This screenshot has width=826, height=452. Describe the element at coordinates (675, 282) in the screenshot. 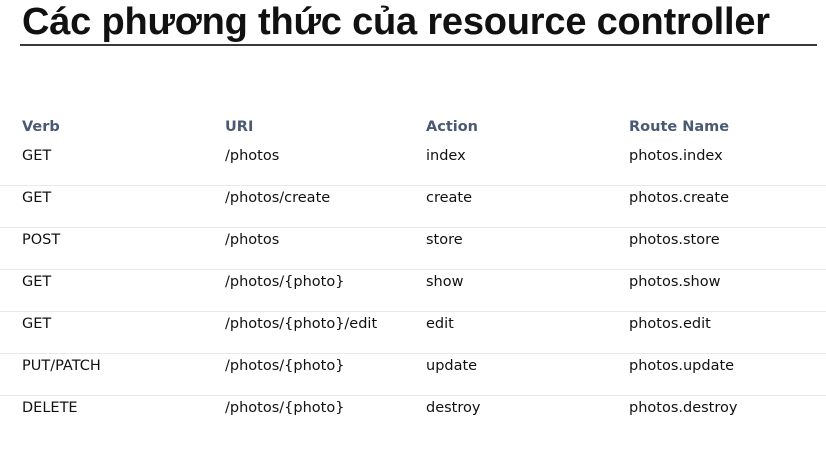

I see `cell-route-name: photos.show` at that location.